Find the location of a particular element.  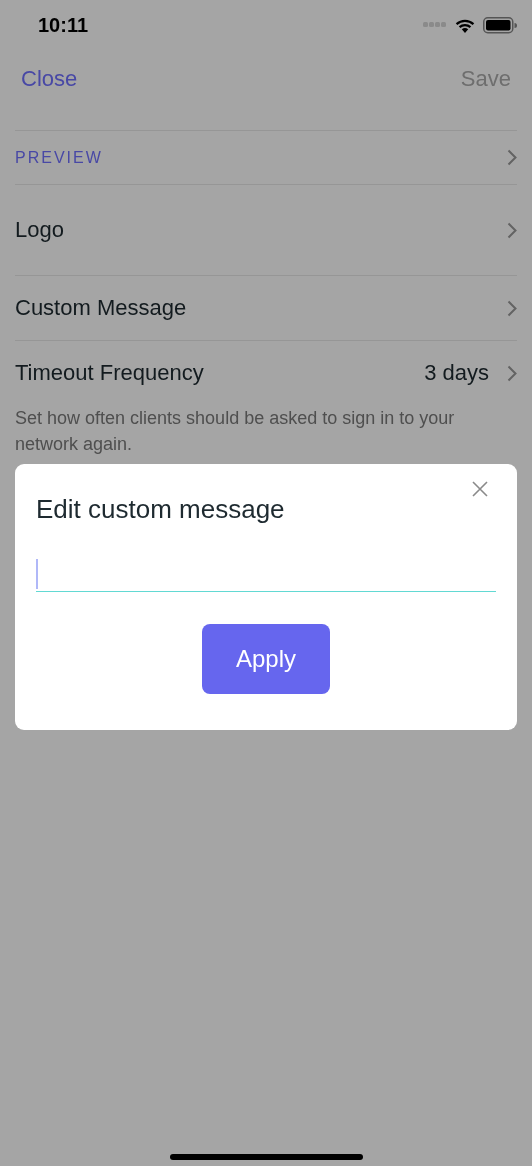

section-label: PREVIEW is located at coordinates (59, 157).